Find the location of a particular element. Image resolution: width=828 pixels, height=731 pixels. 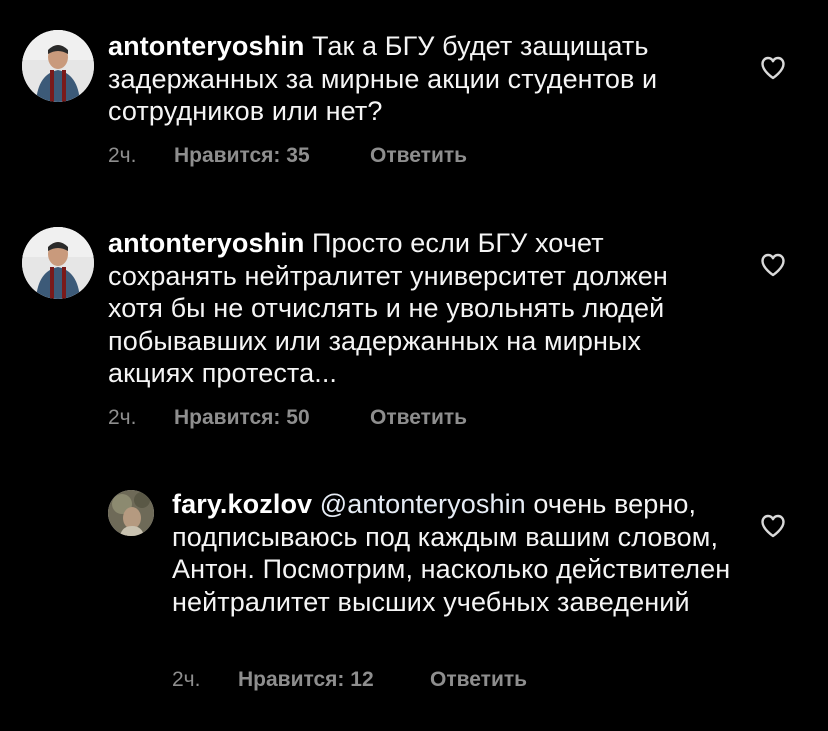

likes-count-button: Нравится: 12 is located at coordinates (334, 680).